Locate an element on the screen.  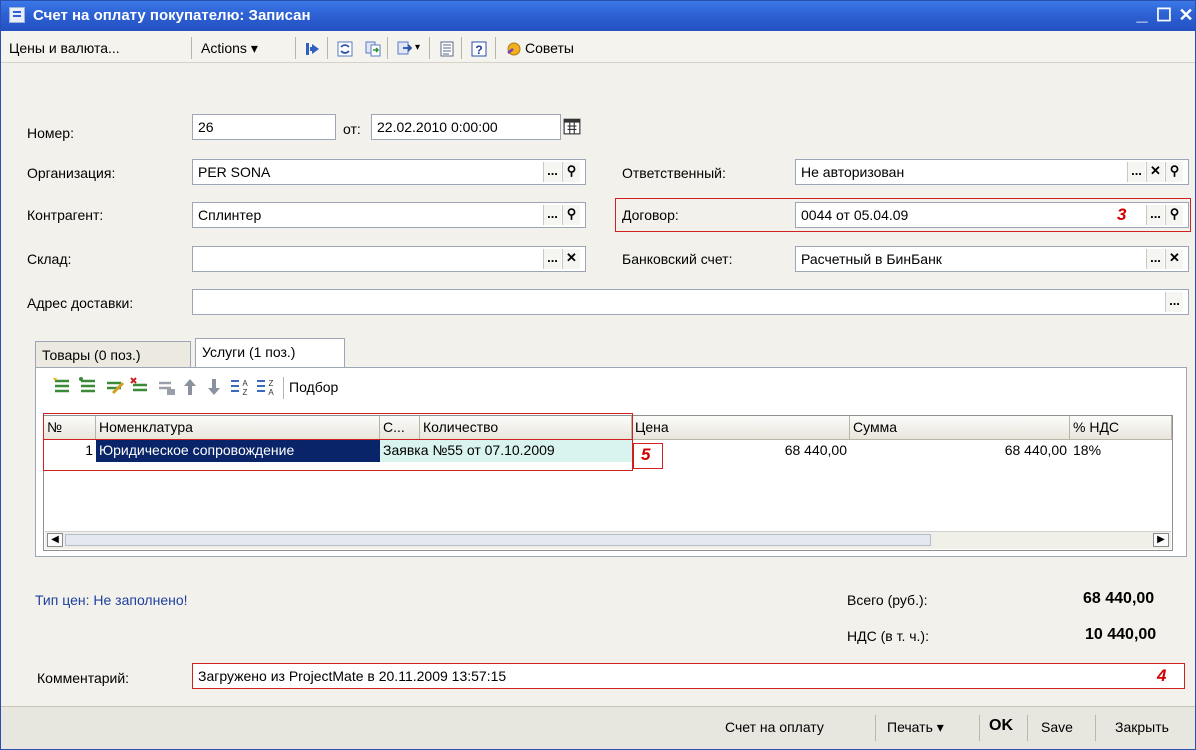
close-button: ✕ is located at coordinates (1185, 15).